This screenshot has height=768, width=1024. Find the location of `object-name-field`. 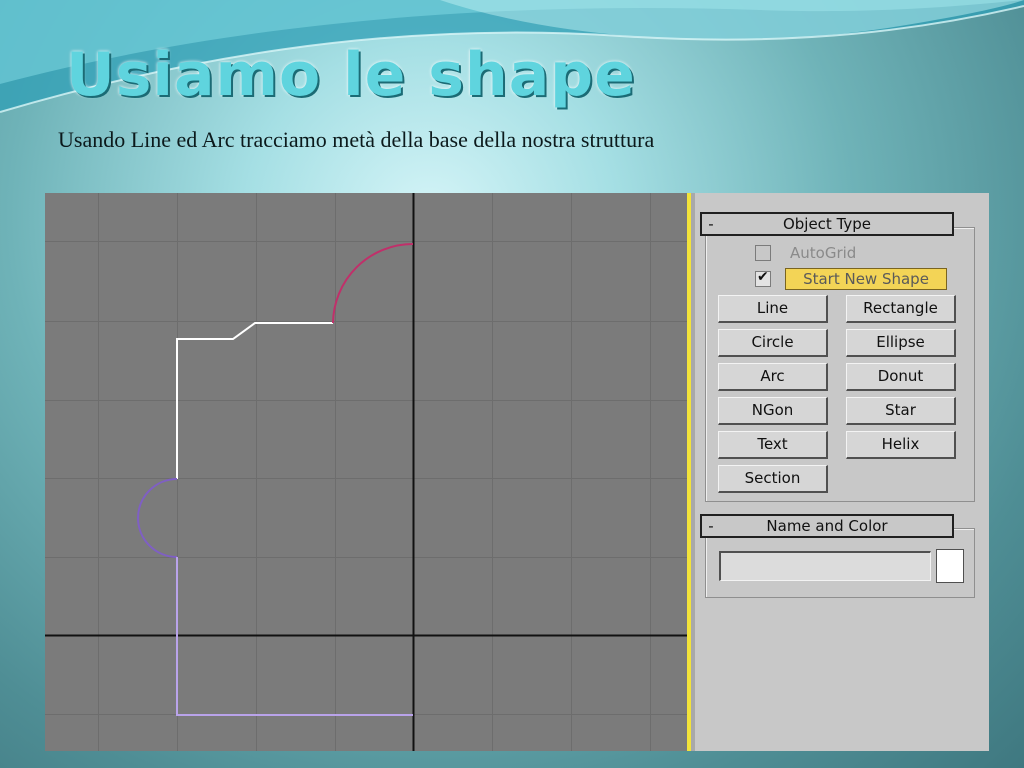

object-name-field is located at coordinates (825, 566).